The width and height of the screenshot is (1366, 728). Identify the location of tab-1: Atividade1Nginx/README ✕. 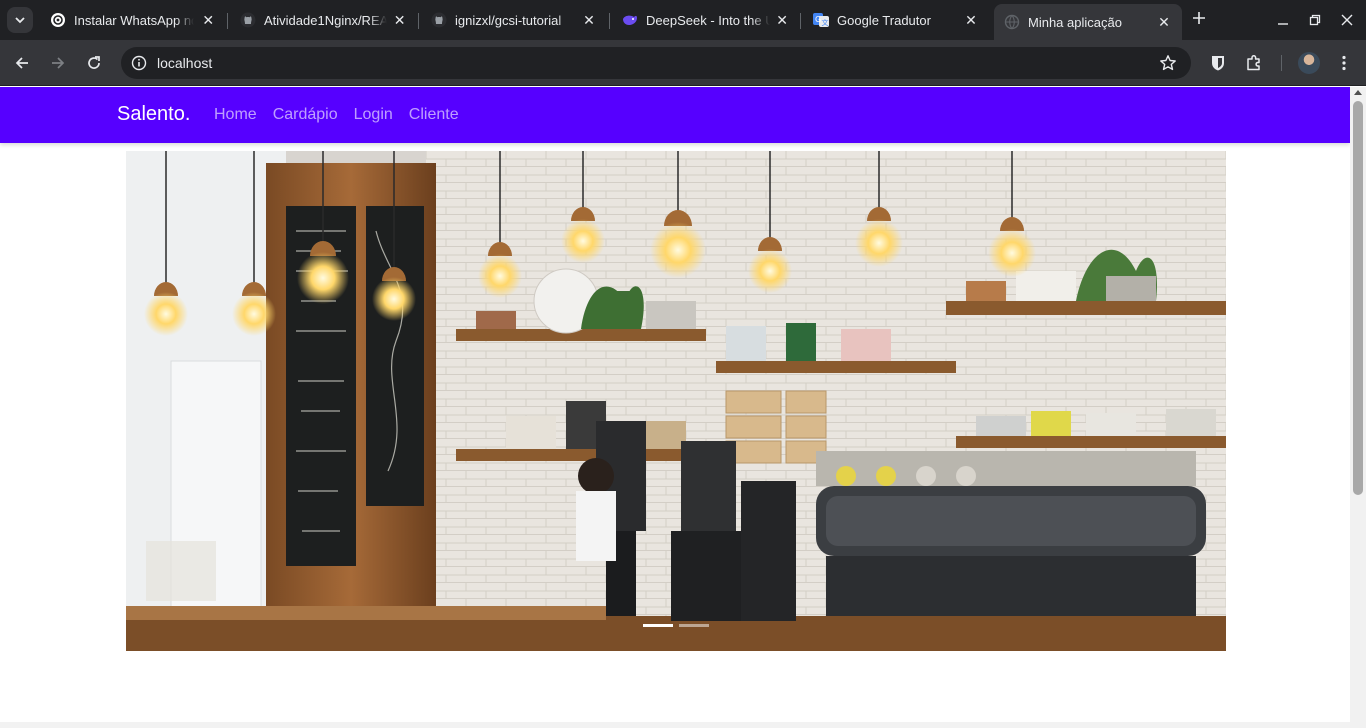
(323, 20).